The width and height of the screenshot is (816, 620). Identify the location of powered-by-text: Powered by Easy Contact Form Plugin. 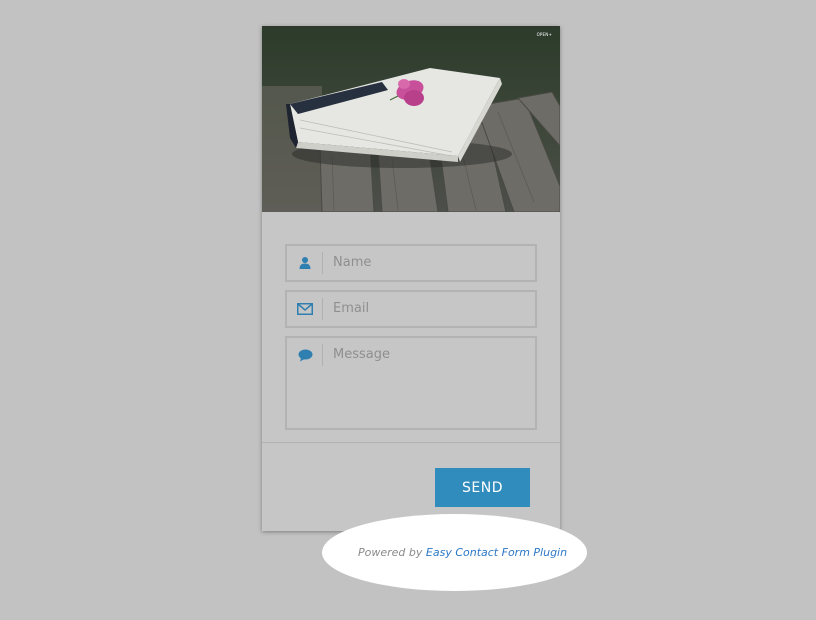
(462, 552).